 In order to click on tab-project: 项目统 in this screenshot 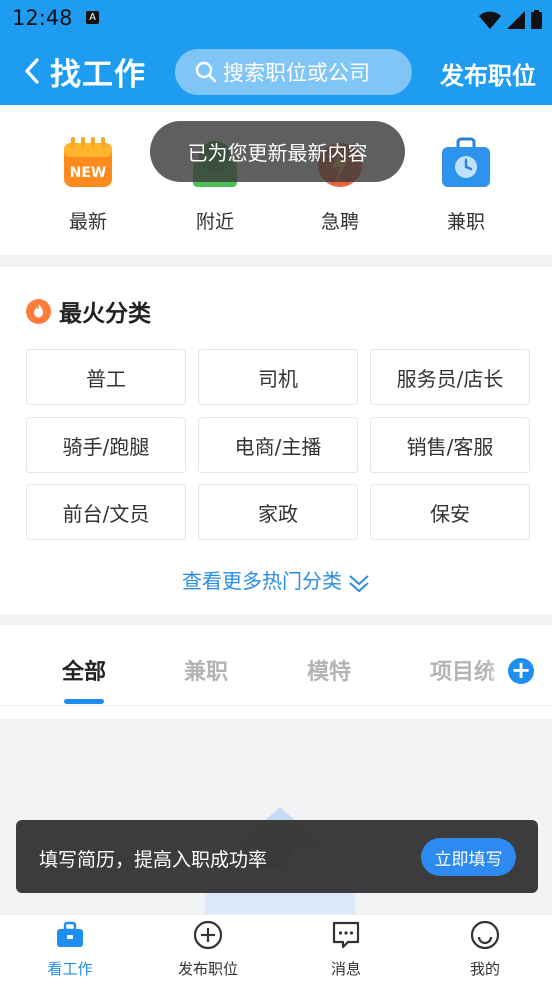, I will do `click(462, 670)`.